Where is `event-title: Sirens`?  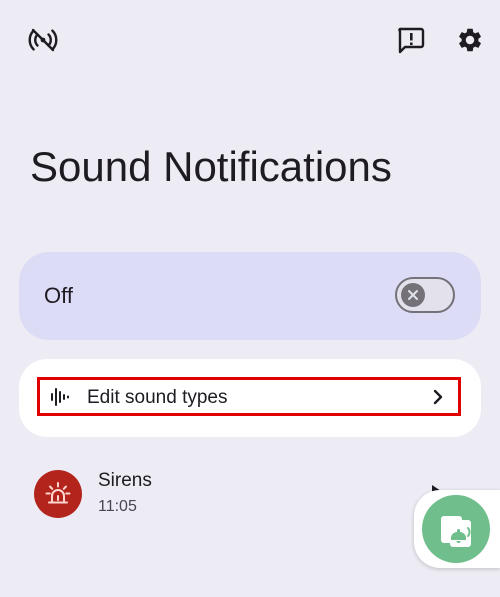
event-title: Sirens is located at coordinates (125, 480).